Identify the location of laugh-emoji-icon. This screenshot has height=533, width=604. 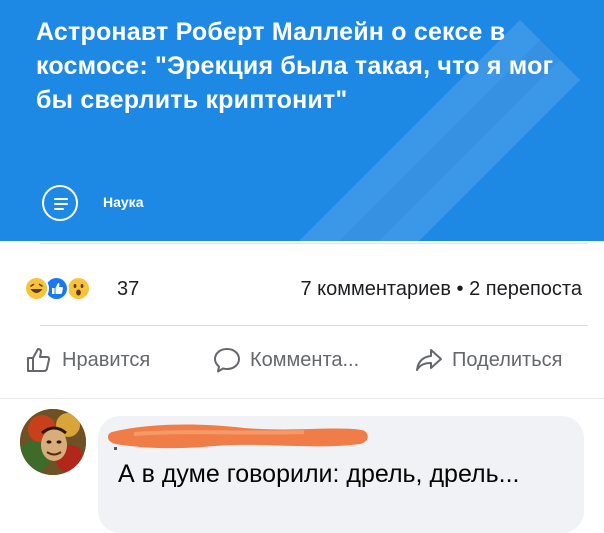
(36, 288).